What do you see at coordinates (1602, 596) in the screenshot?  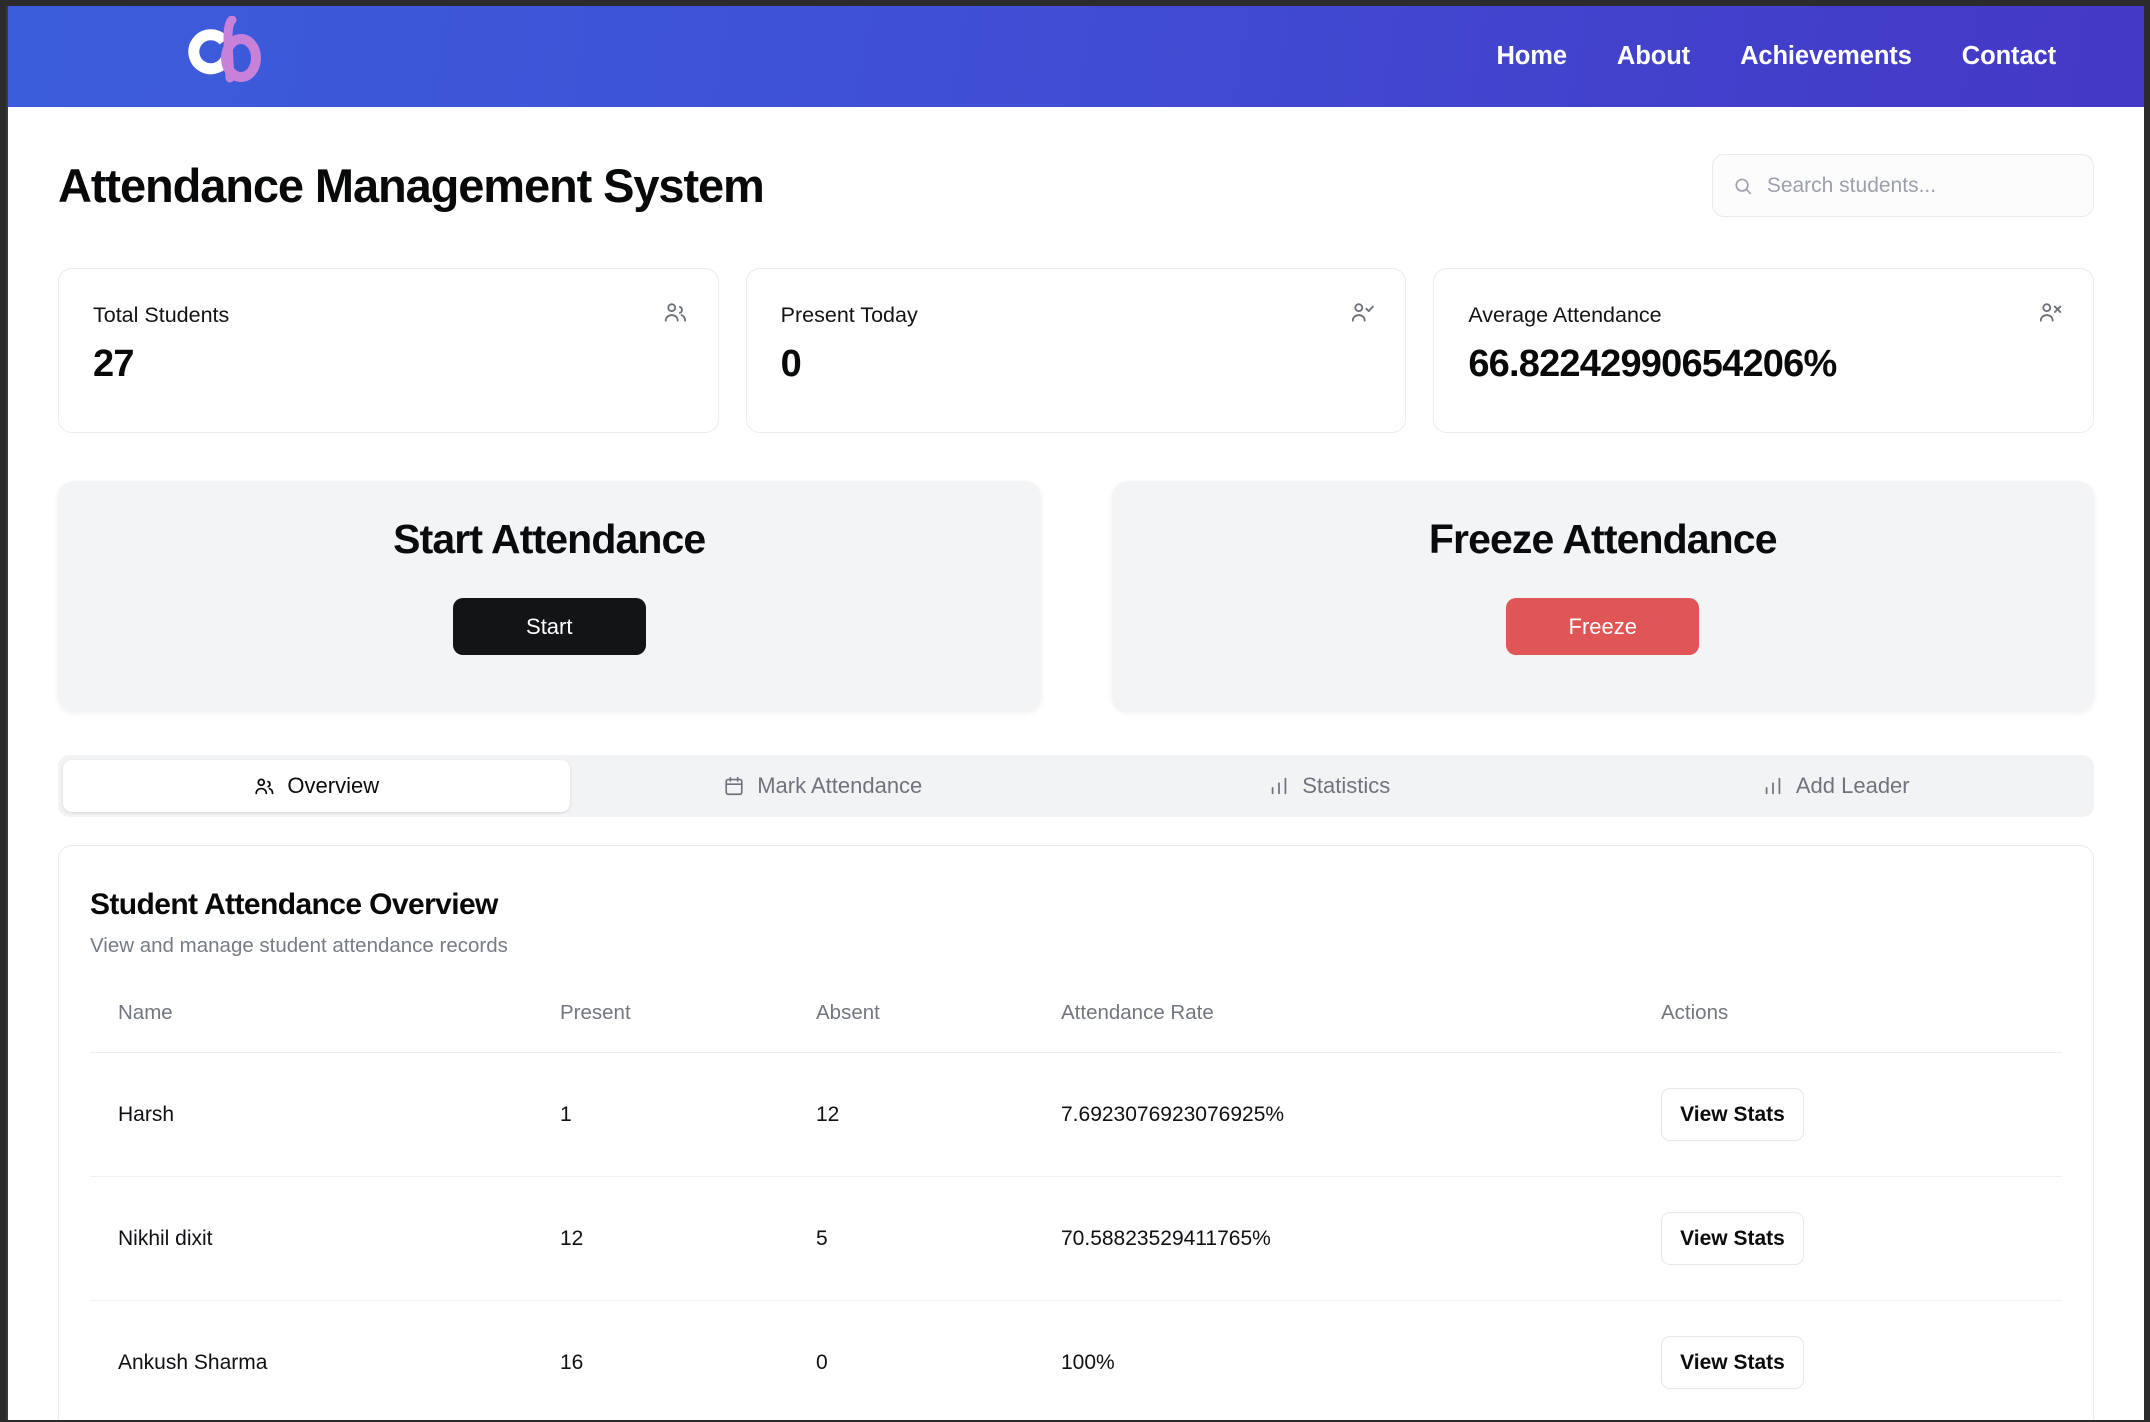 I see `freeze-attendance-panel: Freeze Attendance Freeze` at bounding box center [1602, 596].